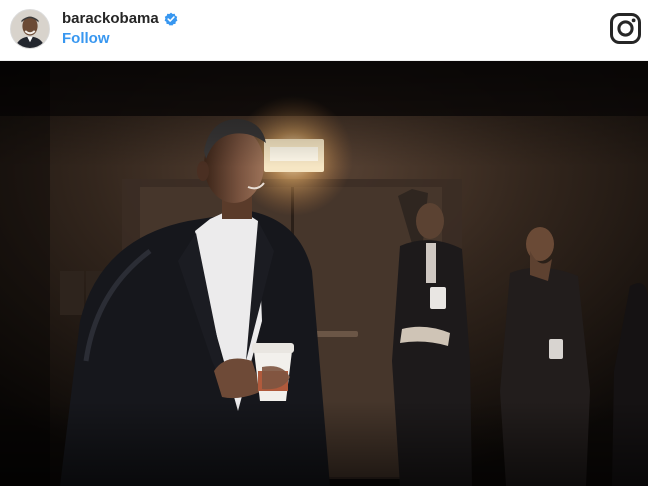 Image resolution: width=648 pixels, height=486 pixels. Describe the element at coordinates (324, 30) in the screenshot. I see `post-header: barackobama Follow` at that location.